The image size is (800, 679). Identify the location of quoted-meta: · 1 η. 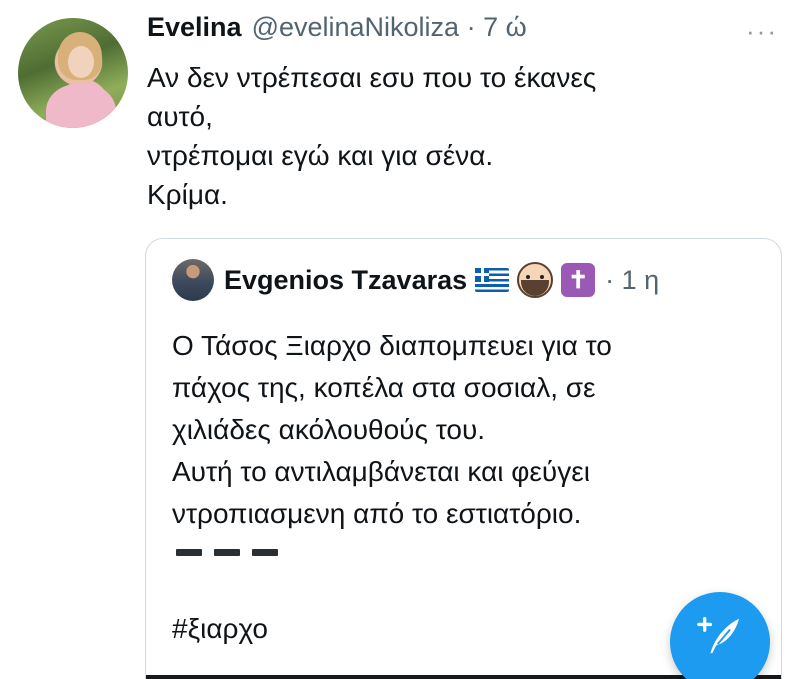
(632, 280).